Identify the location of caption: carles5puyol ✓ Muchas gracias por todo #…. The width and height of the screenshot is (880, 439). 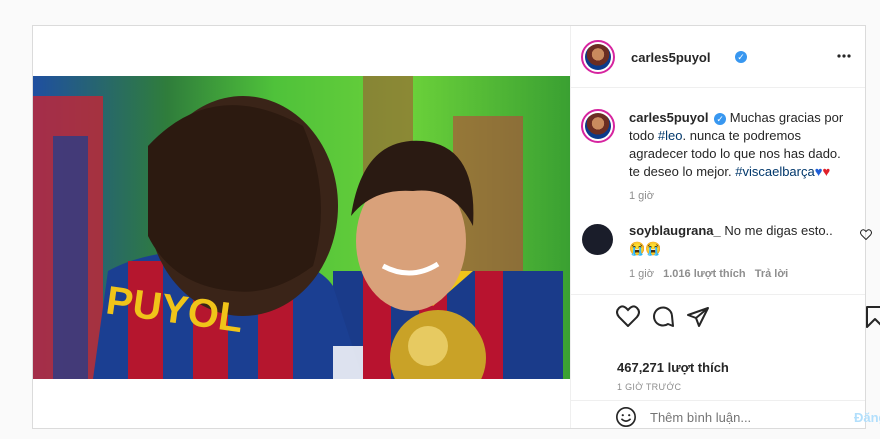
(742, 145).